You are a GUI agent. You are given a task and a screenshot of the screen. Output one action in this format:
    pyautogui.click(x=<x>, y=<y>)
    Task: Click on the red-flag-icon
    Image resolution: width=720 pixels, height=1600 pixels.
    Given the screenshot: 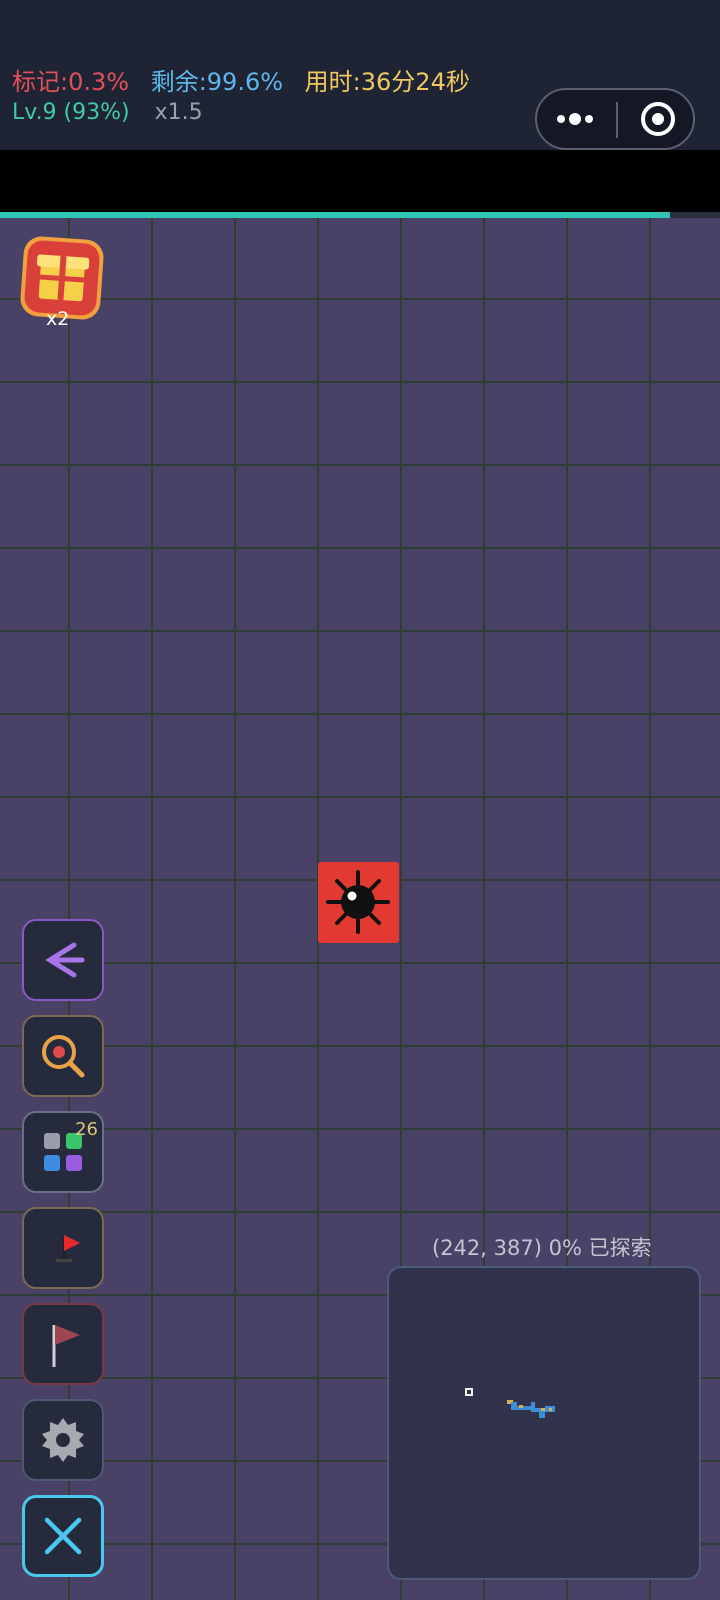 What is the action you would take?
    pyautogui.click(x=68, y=1248)
    